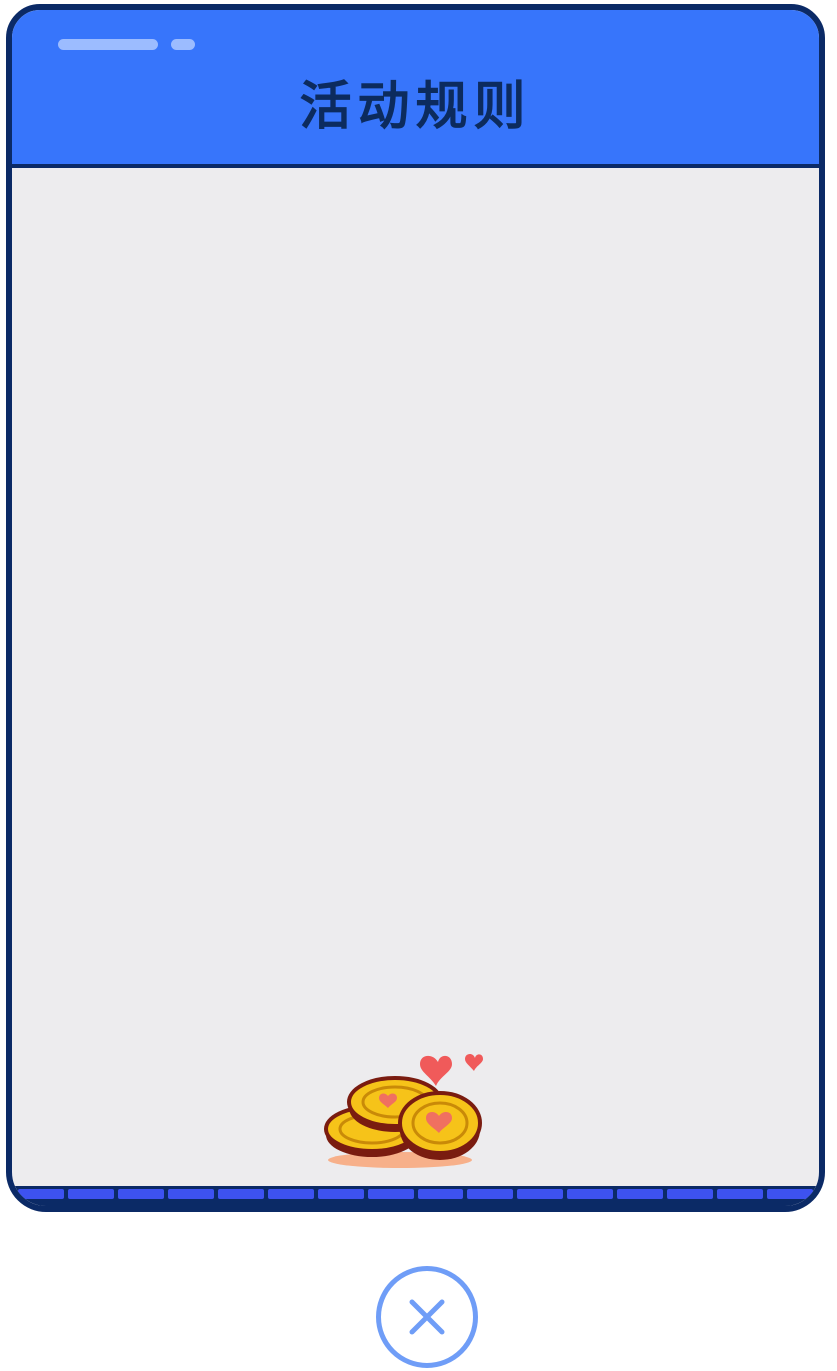 Image resolution: width=837 pixels, height=1371 pixels. What do you see at coordinates (108, 44) in the screenshot?
I see `header-decoration-long` at bounding box center [108, 44].